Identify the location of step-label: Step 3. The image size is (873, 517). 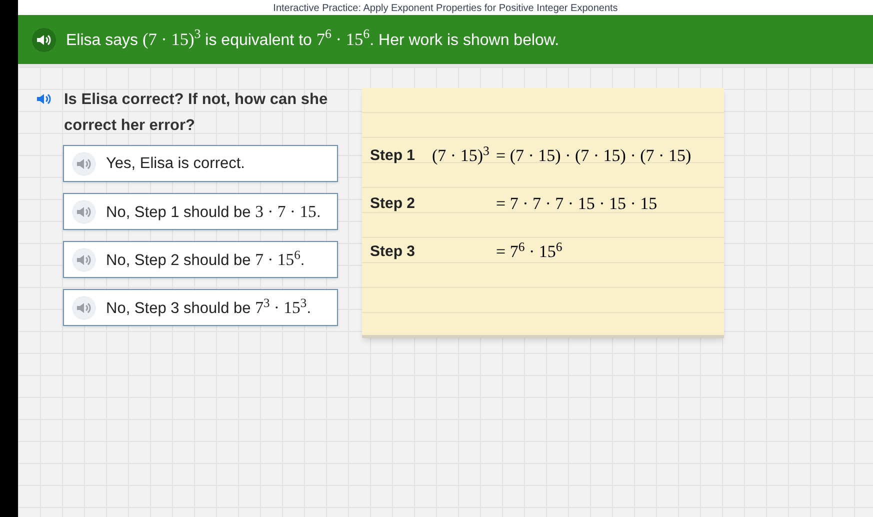
(393, 252).